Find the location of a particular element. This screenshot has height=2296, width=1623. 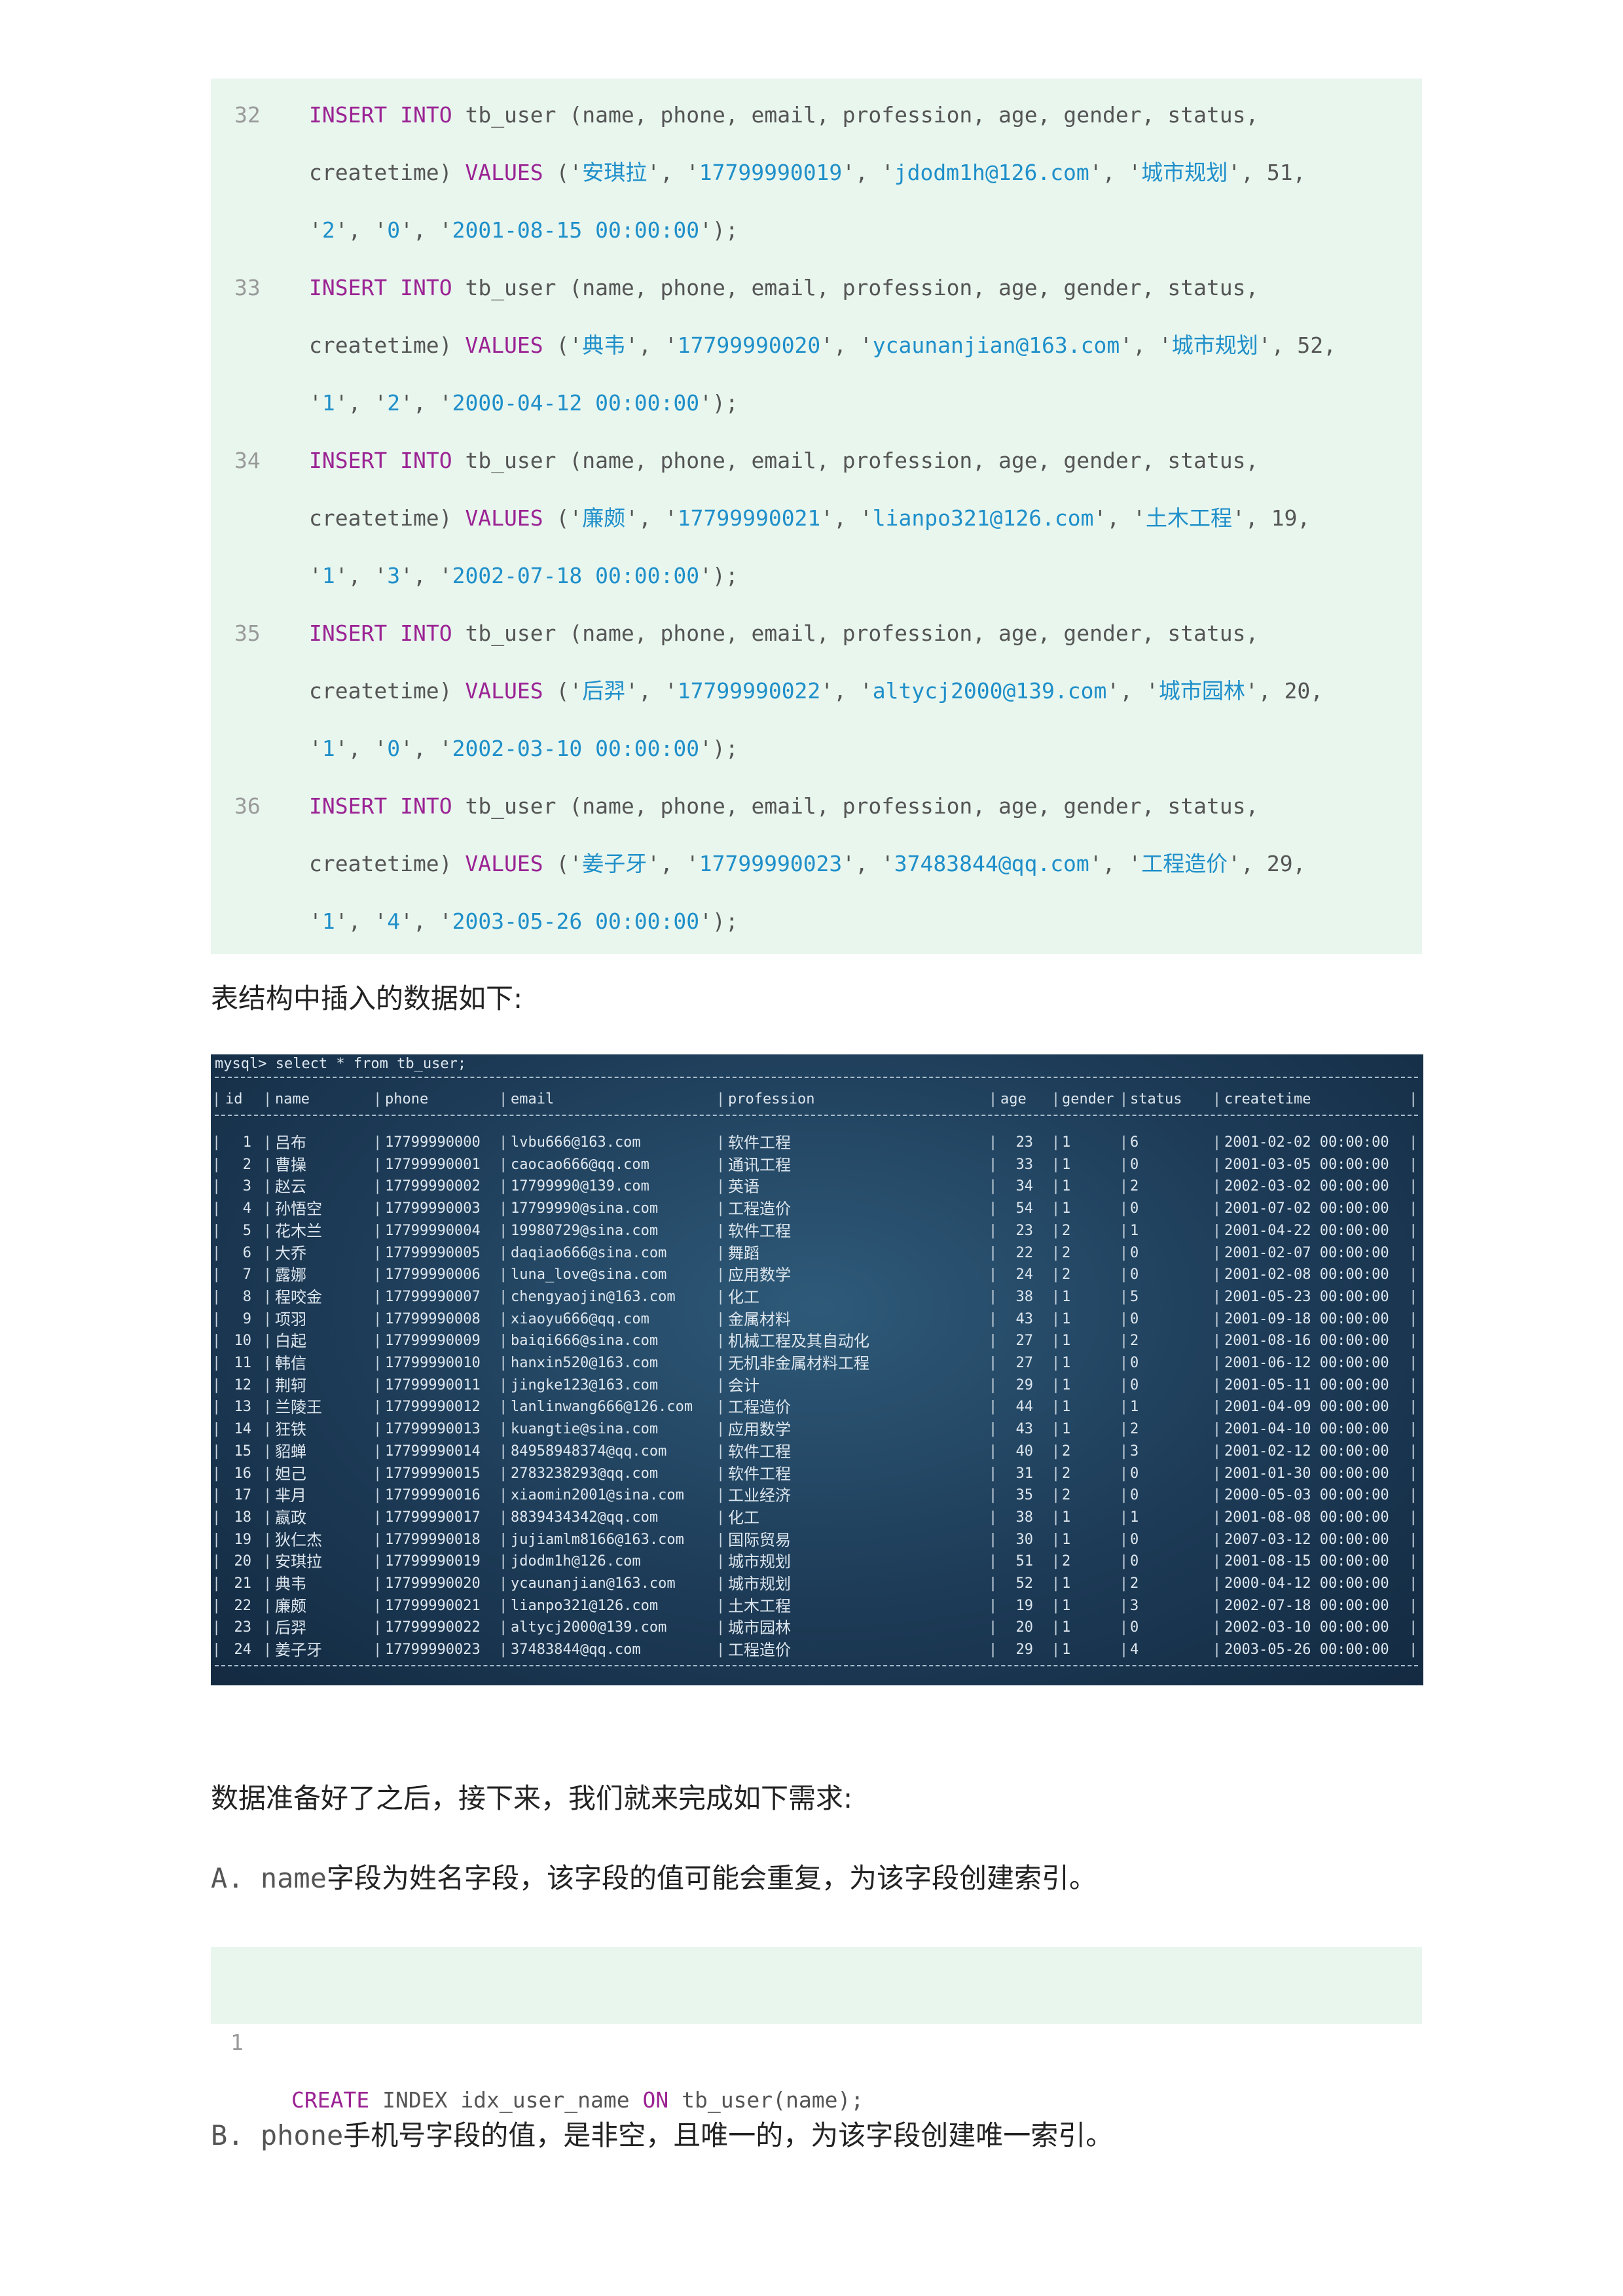

sql-value-age: 29 is located at coordinates (1279, 863).